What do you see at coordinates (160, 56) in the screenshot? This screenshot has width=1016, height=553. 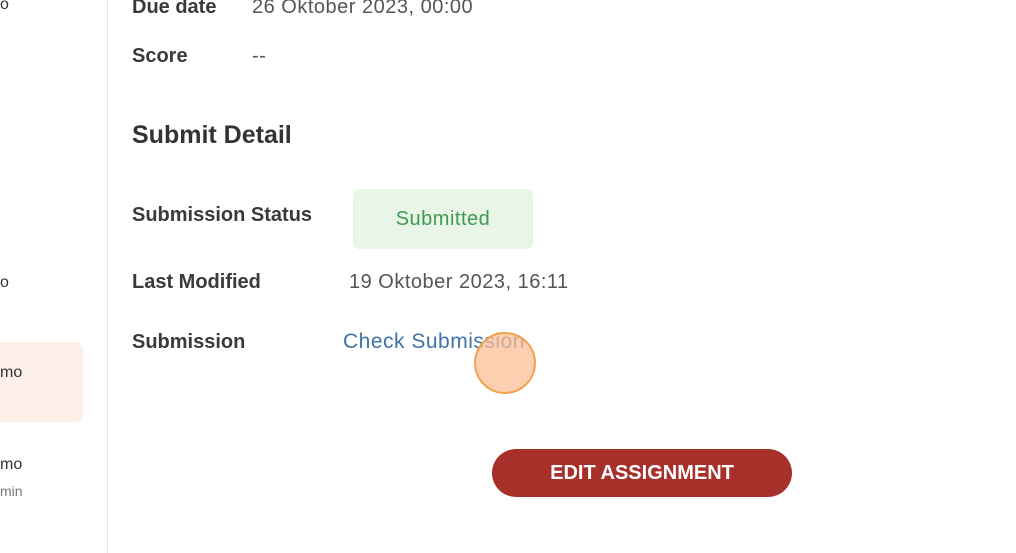 I see `score-label: Score` at bounding box center [160, 56].